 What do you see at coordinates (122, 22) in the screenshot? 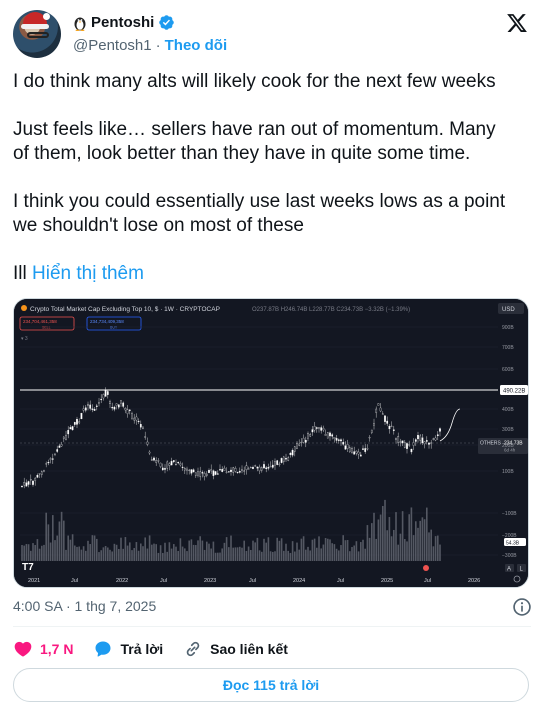
I see `author-display-name: Pentoshi` at bounding box center [122, 22].